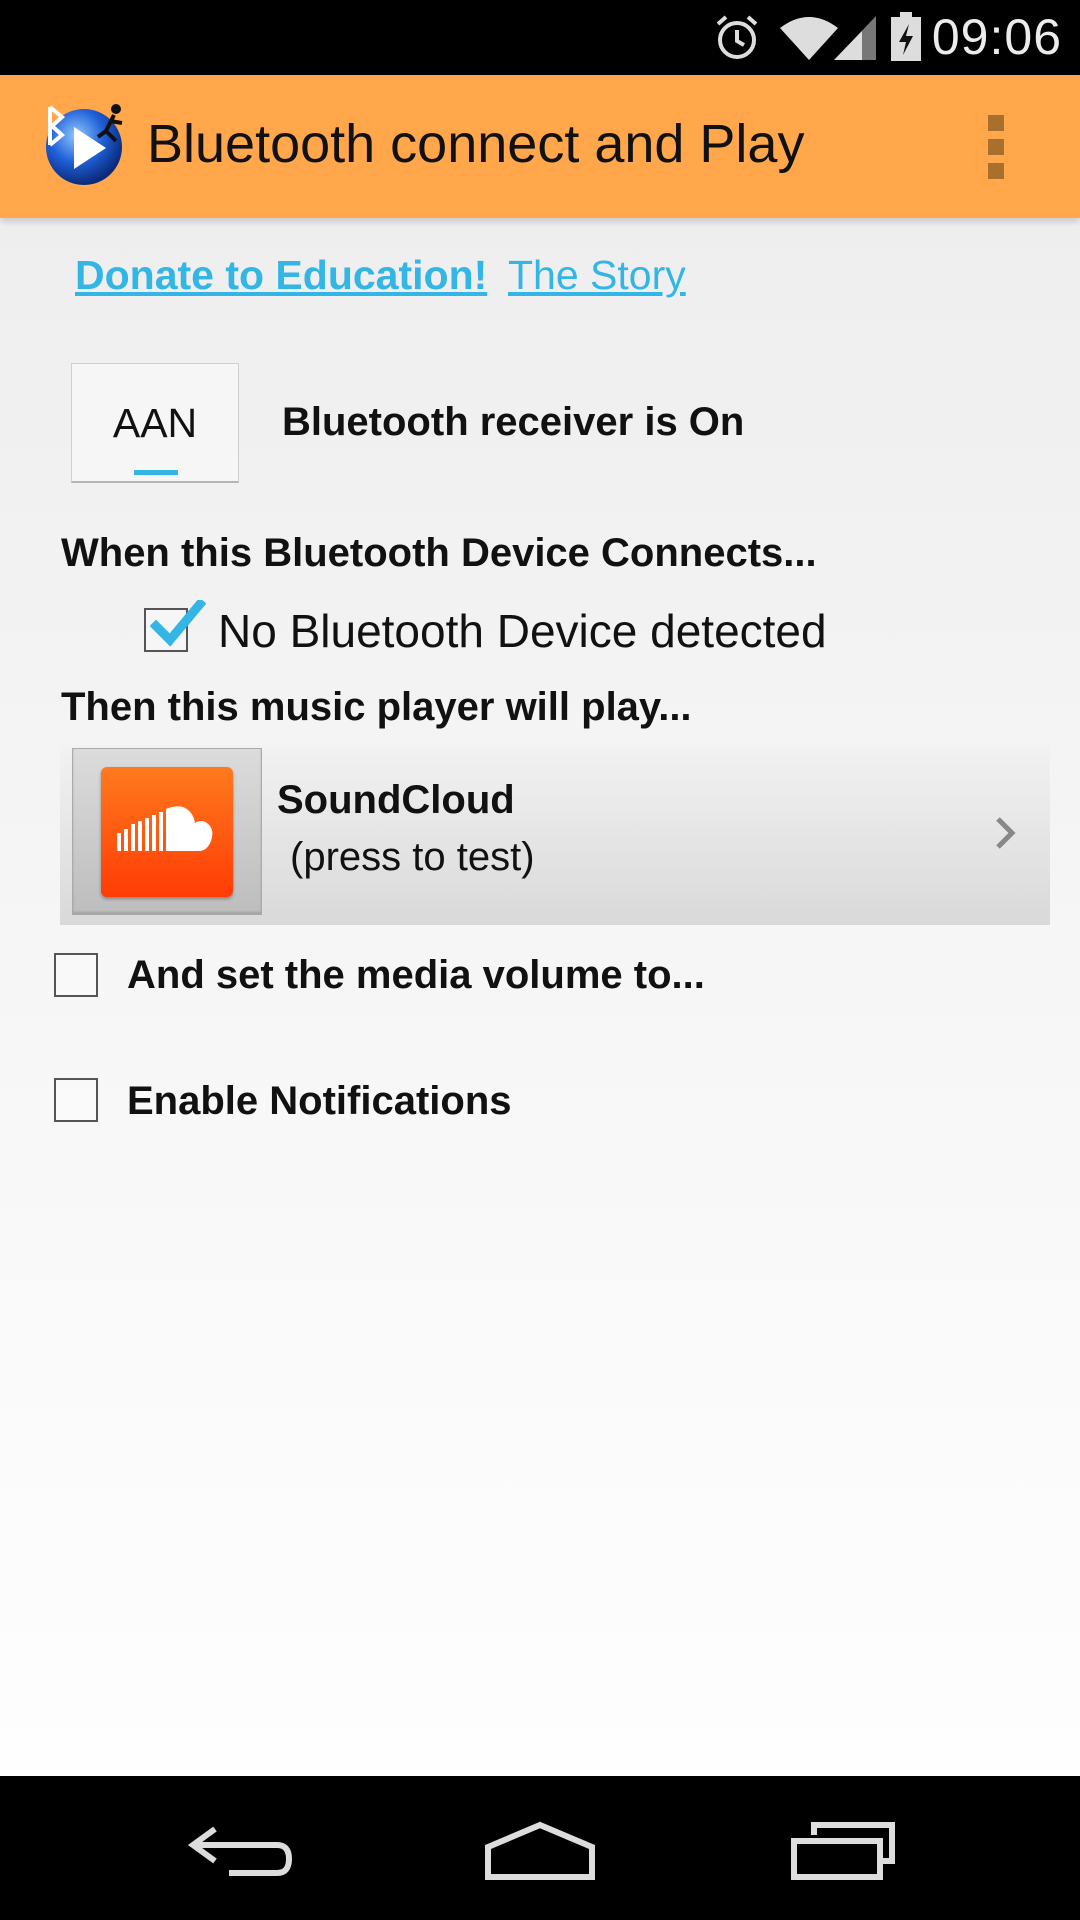  I want to click on status-time: 09:06, so click(996, 37).